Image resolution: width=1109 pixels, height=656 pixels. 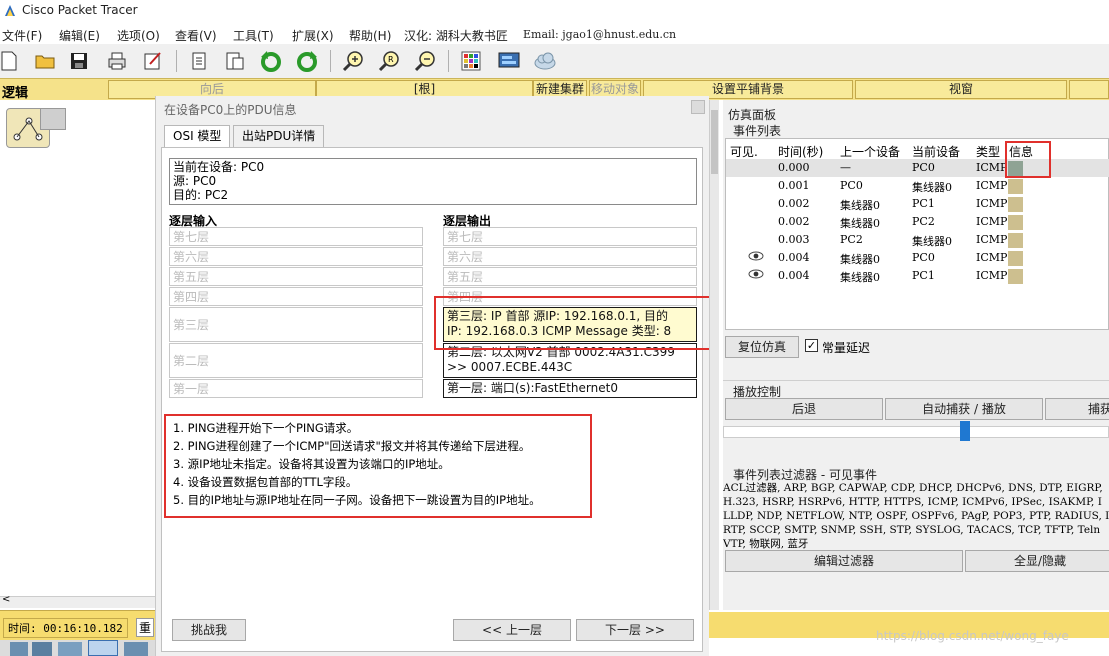 What do you see at coordinates (1028, 159) in the screenshot?
I see `info-highlight-box` at bounding box center [1028, 159].